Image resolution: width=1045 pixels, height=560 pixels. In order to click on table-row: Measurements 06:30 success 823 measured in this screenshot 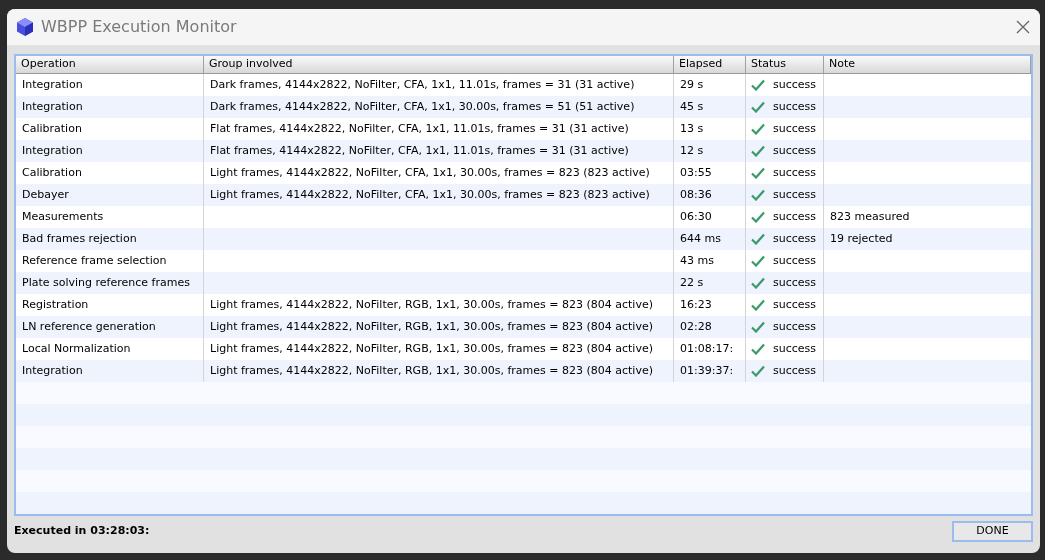, I will do `click(523, 217)`.